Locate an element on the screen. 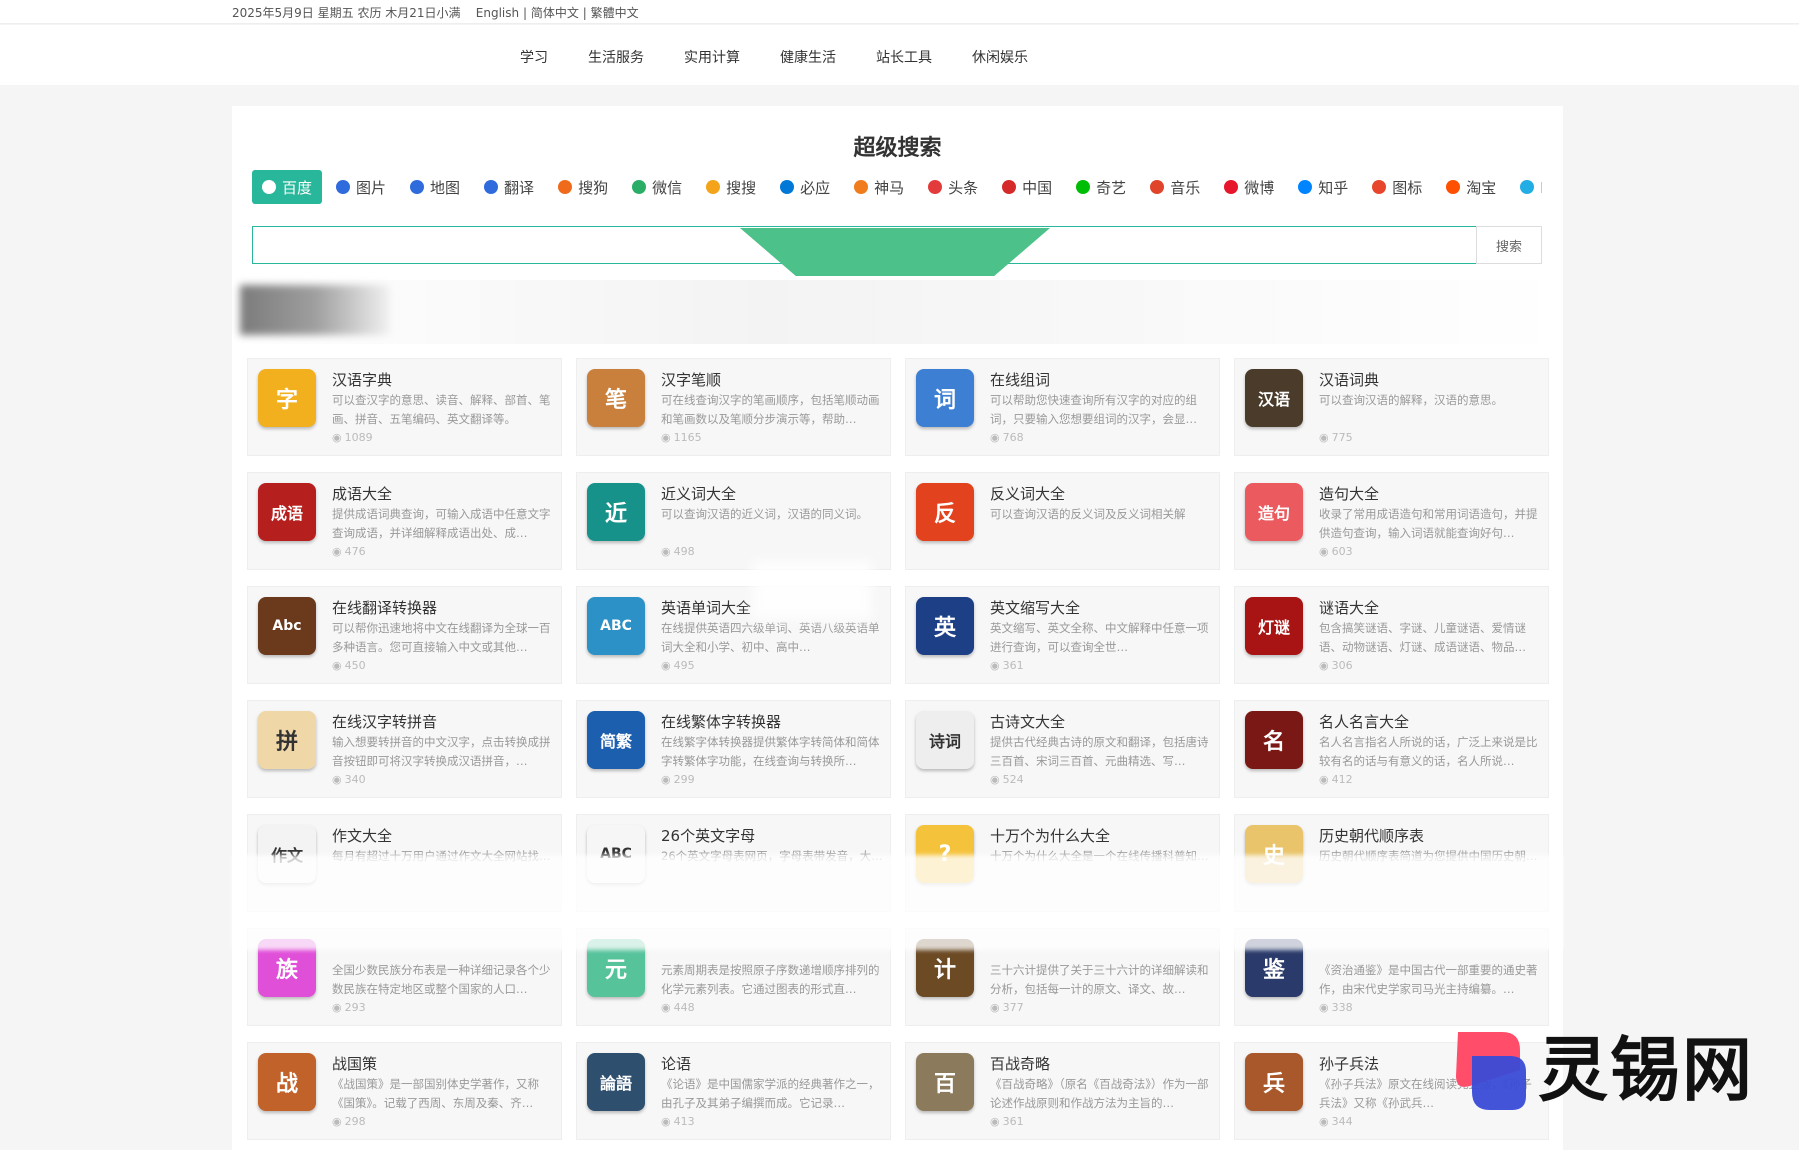 This screenshot has width=1799, height=1150. lang-english-link: English is located at coordinates (497, 13).